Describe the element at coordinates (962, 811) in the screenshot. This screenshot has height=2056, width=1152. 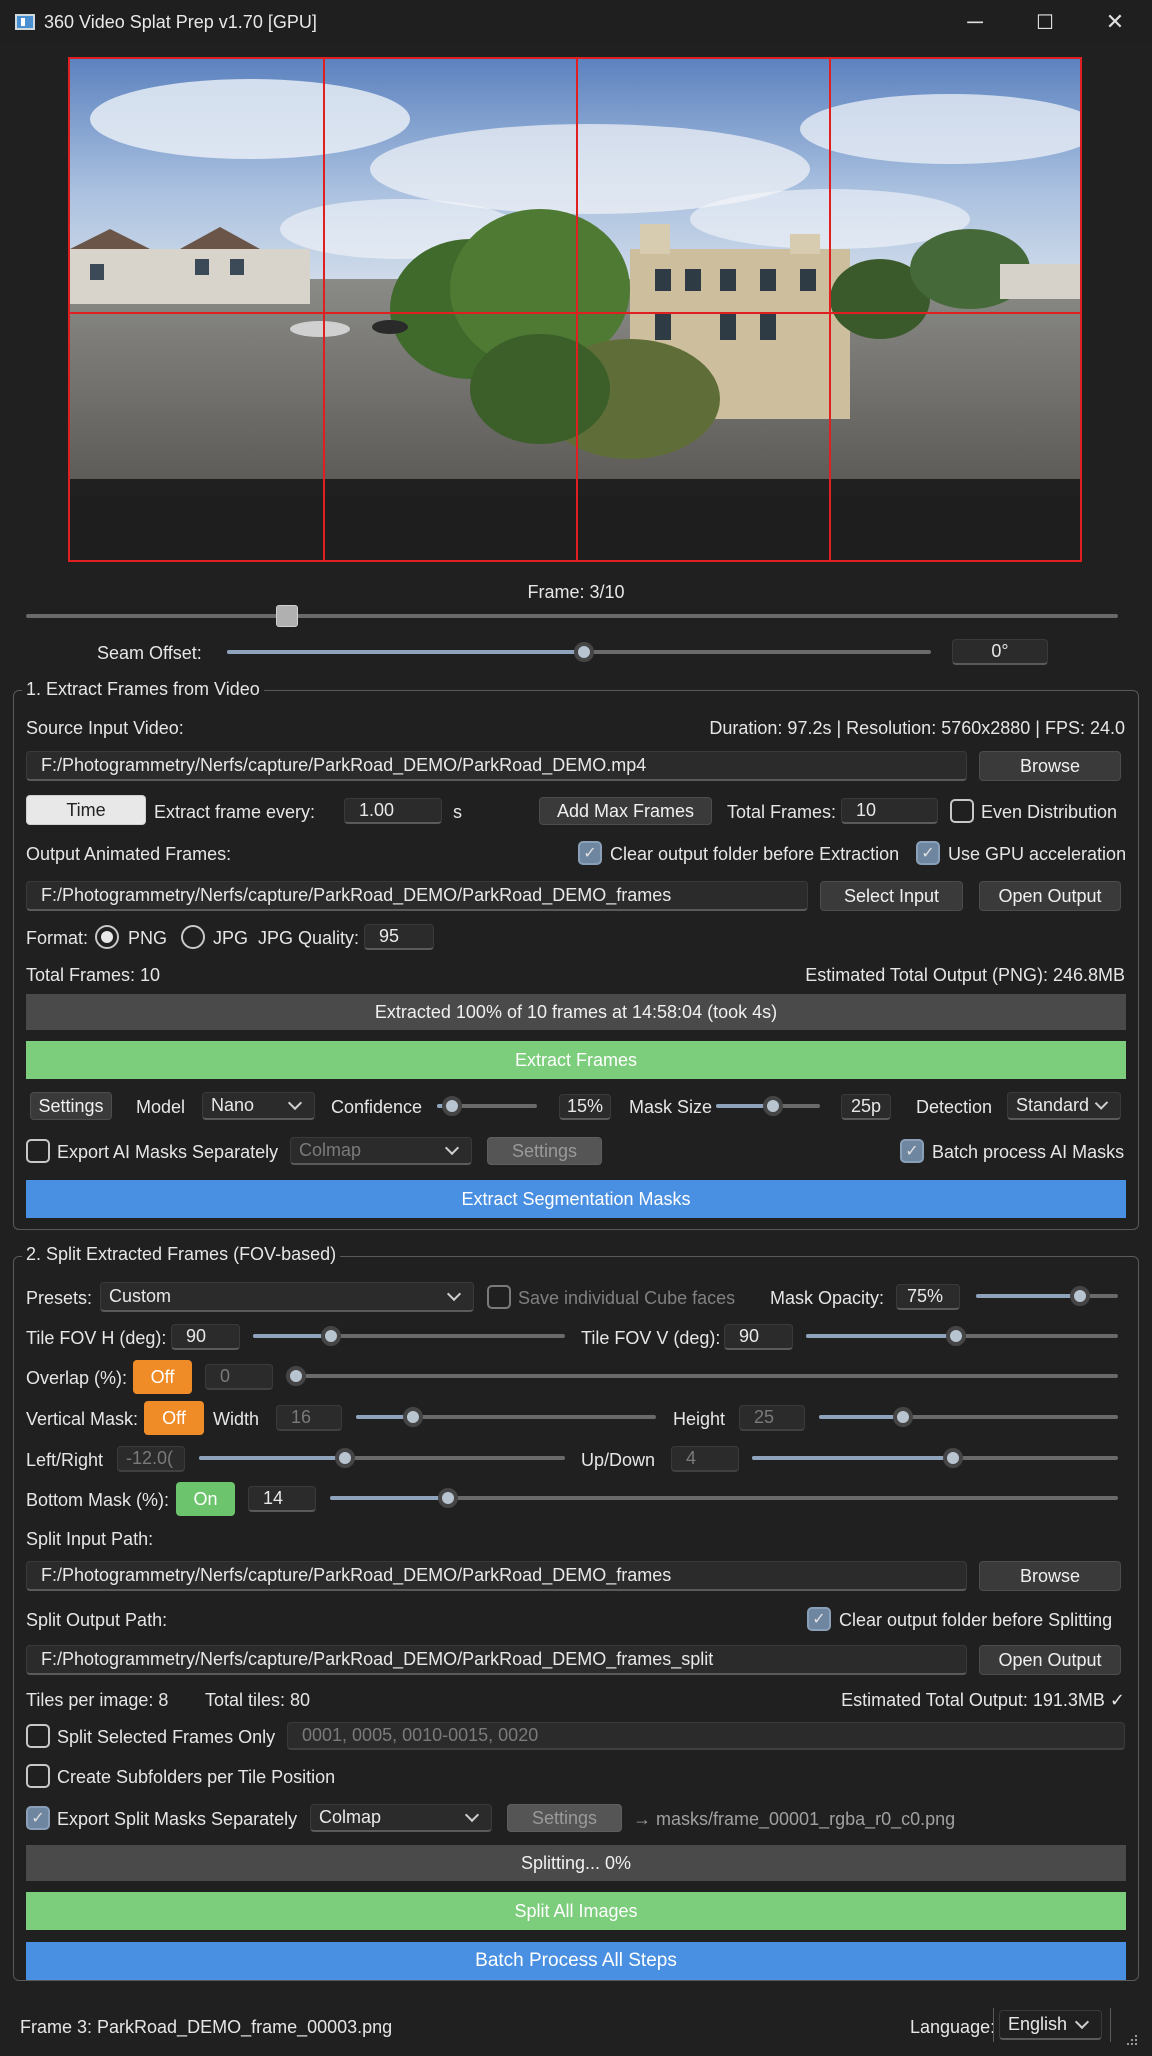
I see `even-distribution-checkbox` at that location.